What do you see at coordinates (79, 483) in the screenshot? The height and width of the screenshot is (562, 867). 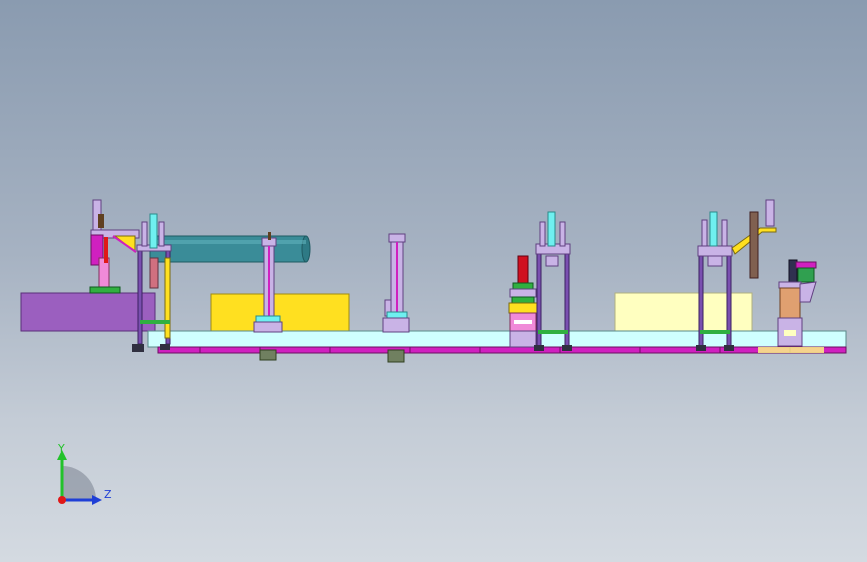 I see `triad-background` at bounding box center [79, 483].